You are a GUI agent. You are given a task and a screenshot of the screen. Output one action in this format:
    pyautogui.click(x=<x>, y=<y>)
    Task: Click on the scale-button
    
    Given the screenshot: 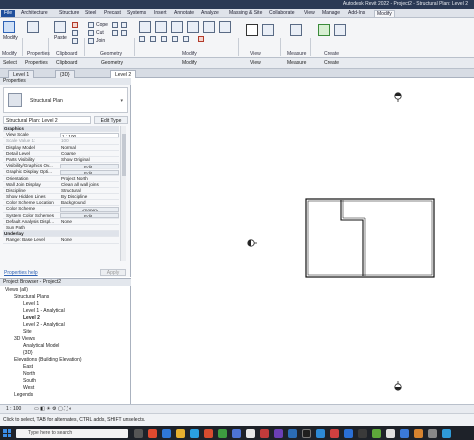 What is the action you would take?
    pyautogui.click(x=175, y=39)
    